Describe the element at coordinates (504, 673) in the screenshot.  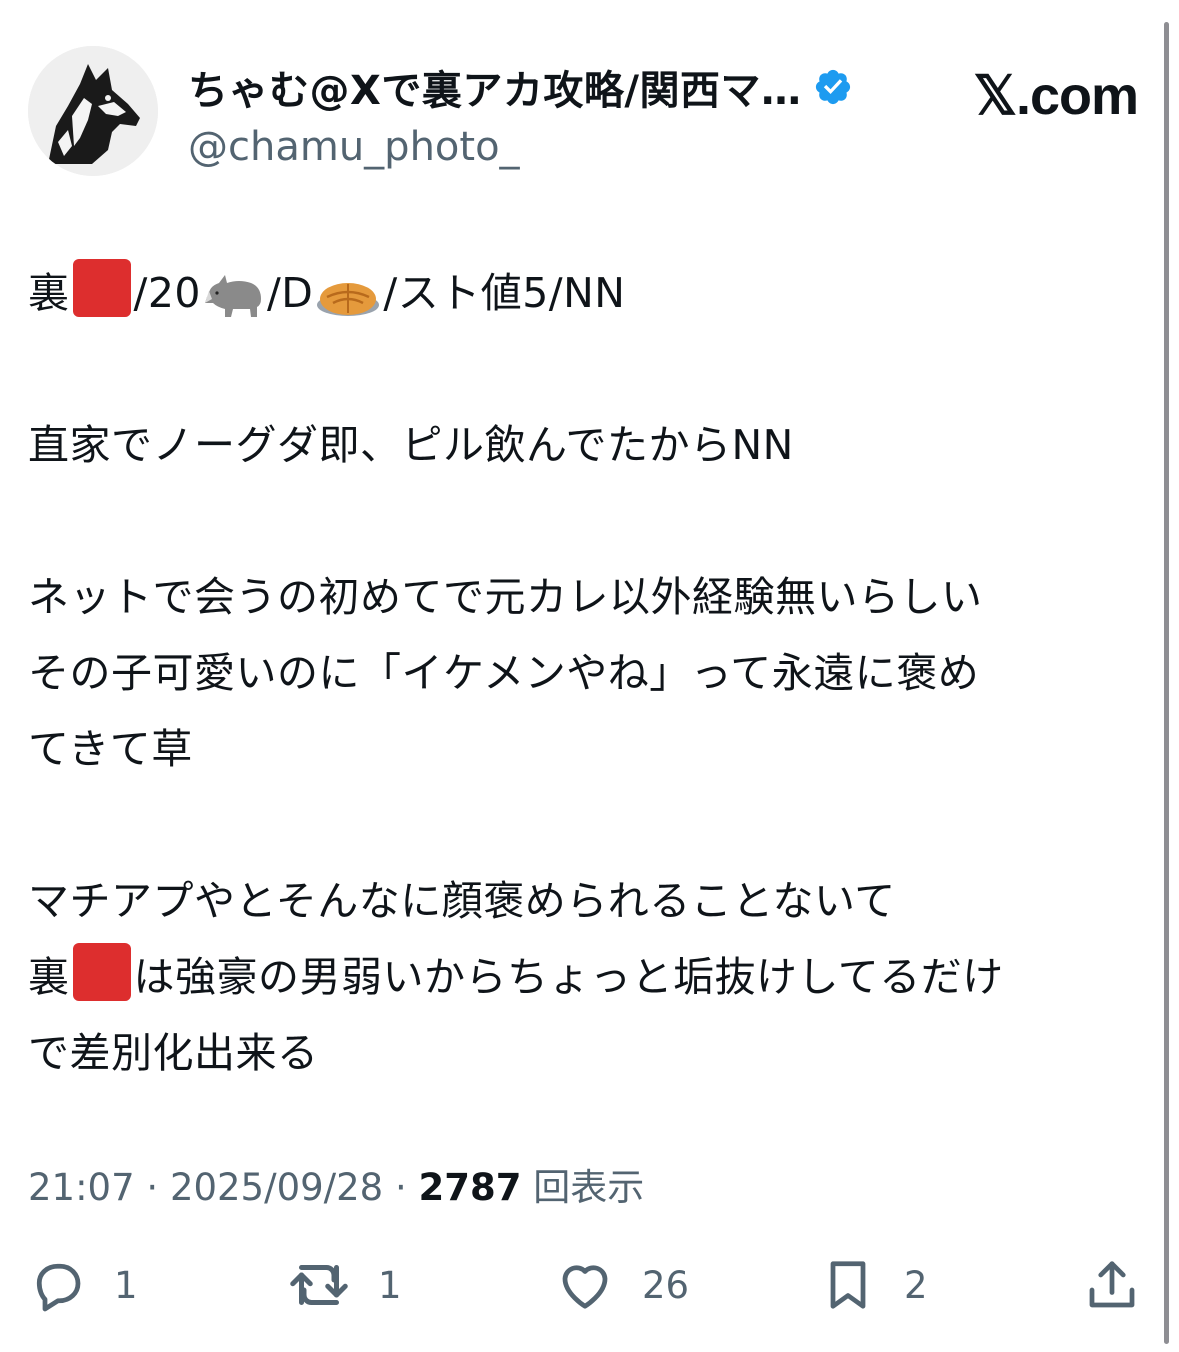
I see `post-line-4: その子可愛いのに「イケメンやね」って永遠に褒め` at that location.